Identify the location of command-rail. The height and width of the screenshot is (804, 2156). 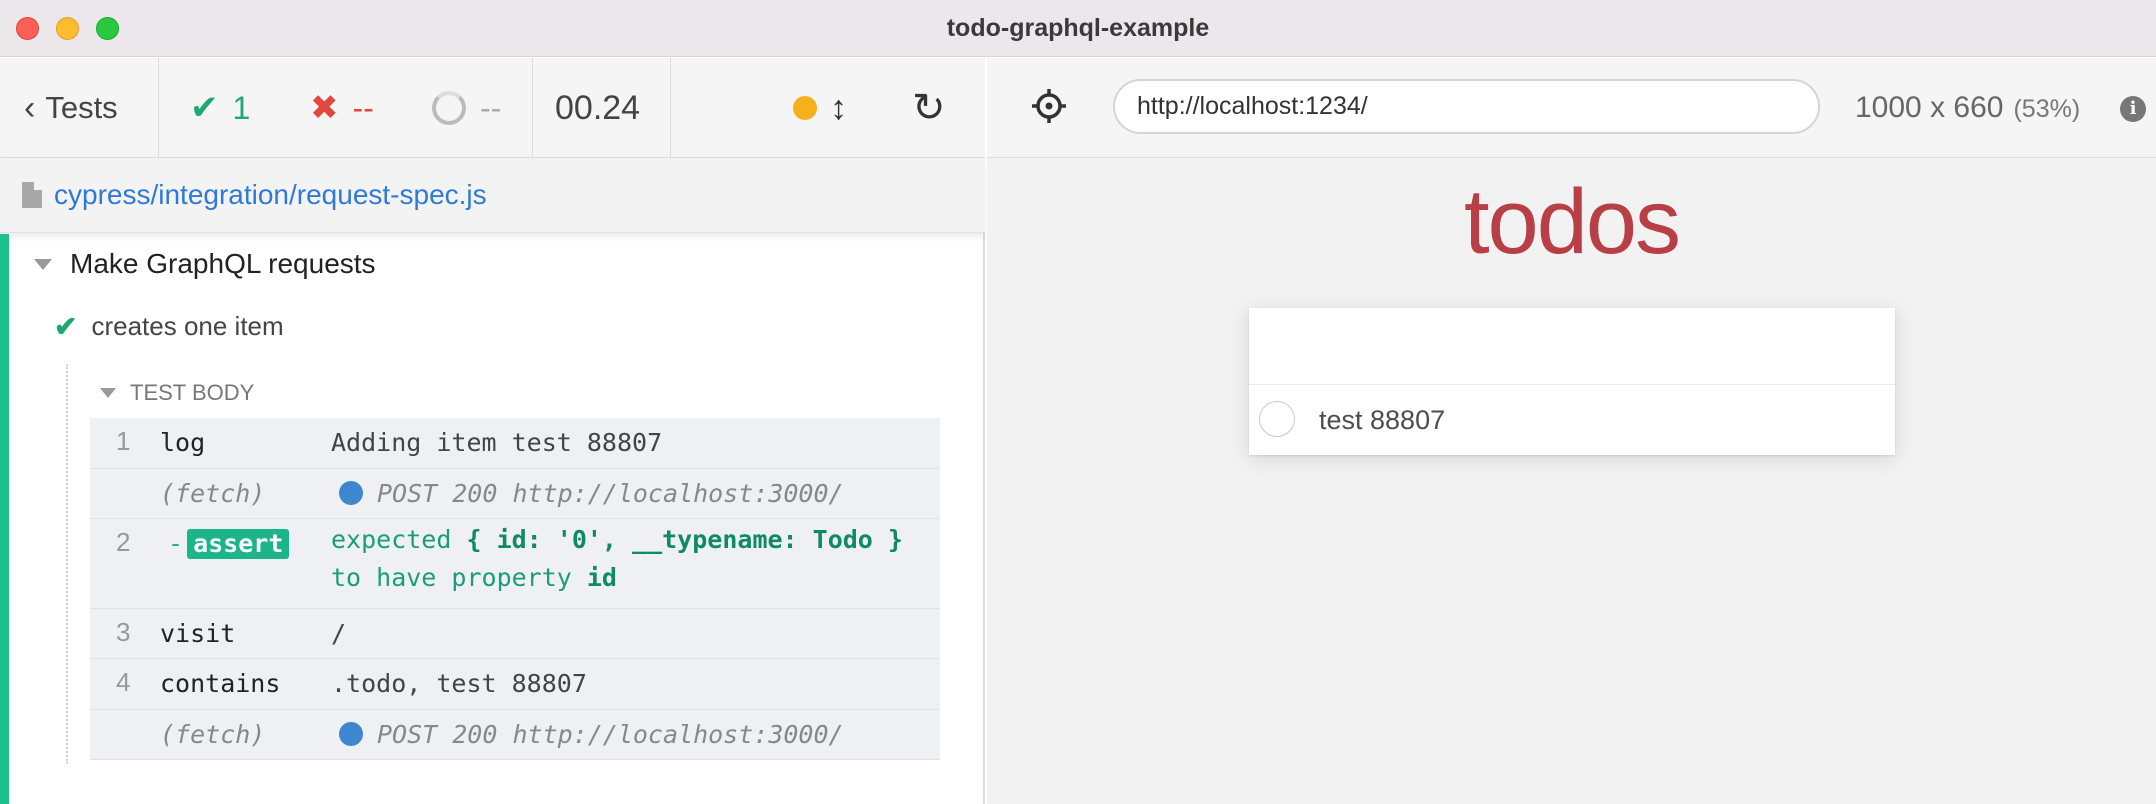
(67, 564).